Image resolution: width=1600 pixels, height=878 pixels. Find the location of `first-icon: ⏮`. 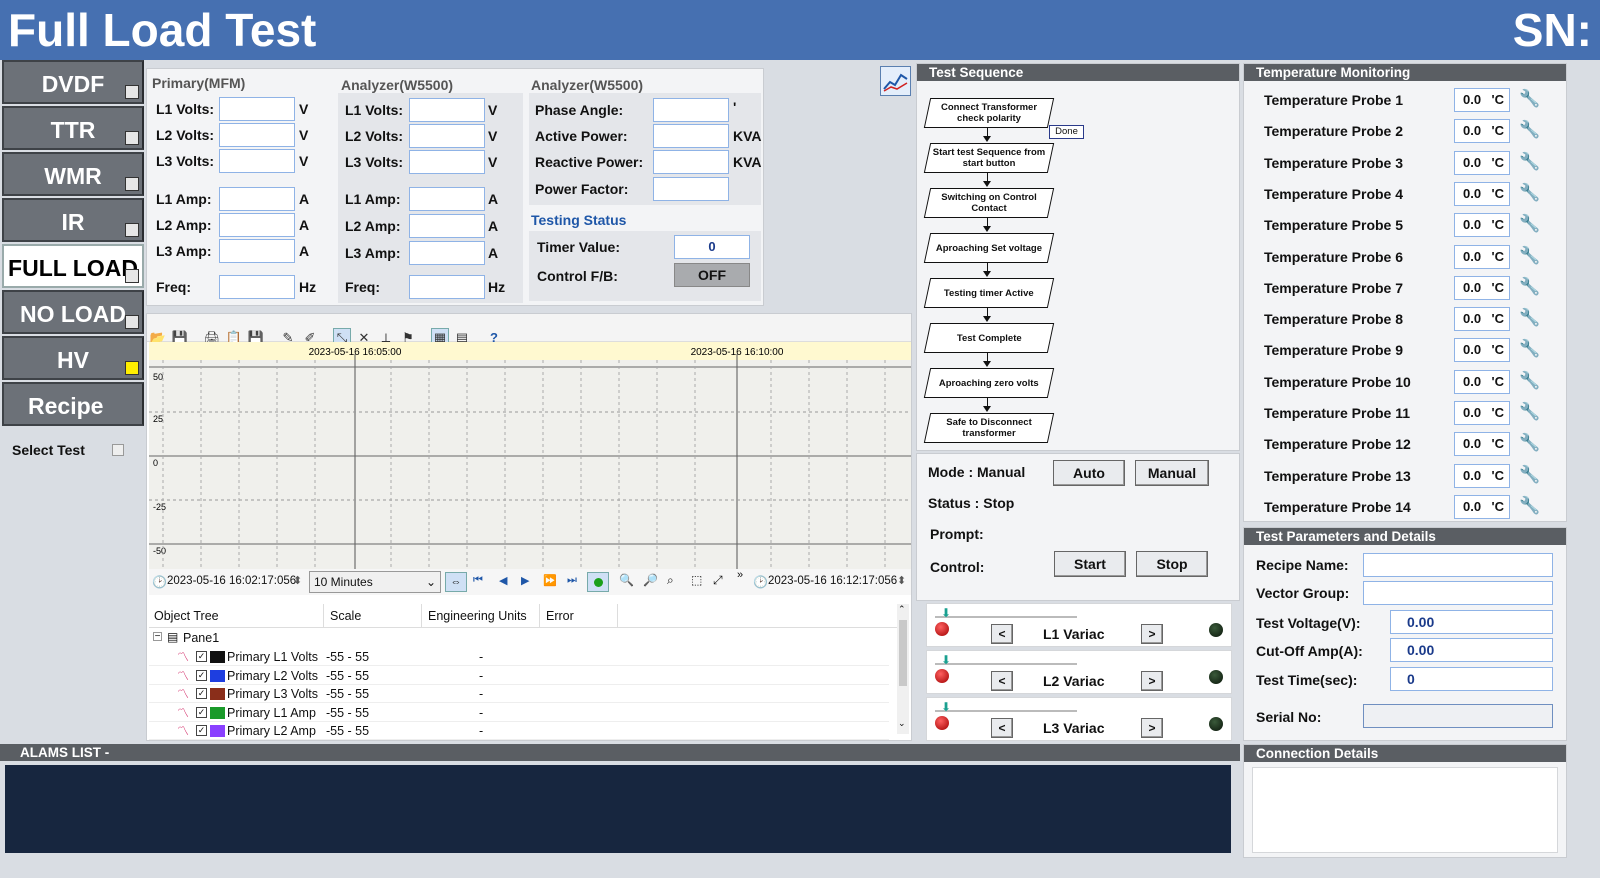

first-icon: ⏮ is located at coordinates (478, 580).